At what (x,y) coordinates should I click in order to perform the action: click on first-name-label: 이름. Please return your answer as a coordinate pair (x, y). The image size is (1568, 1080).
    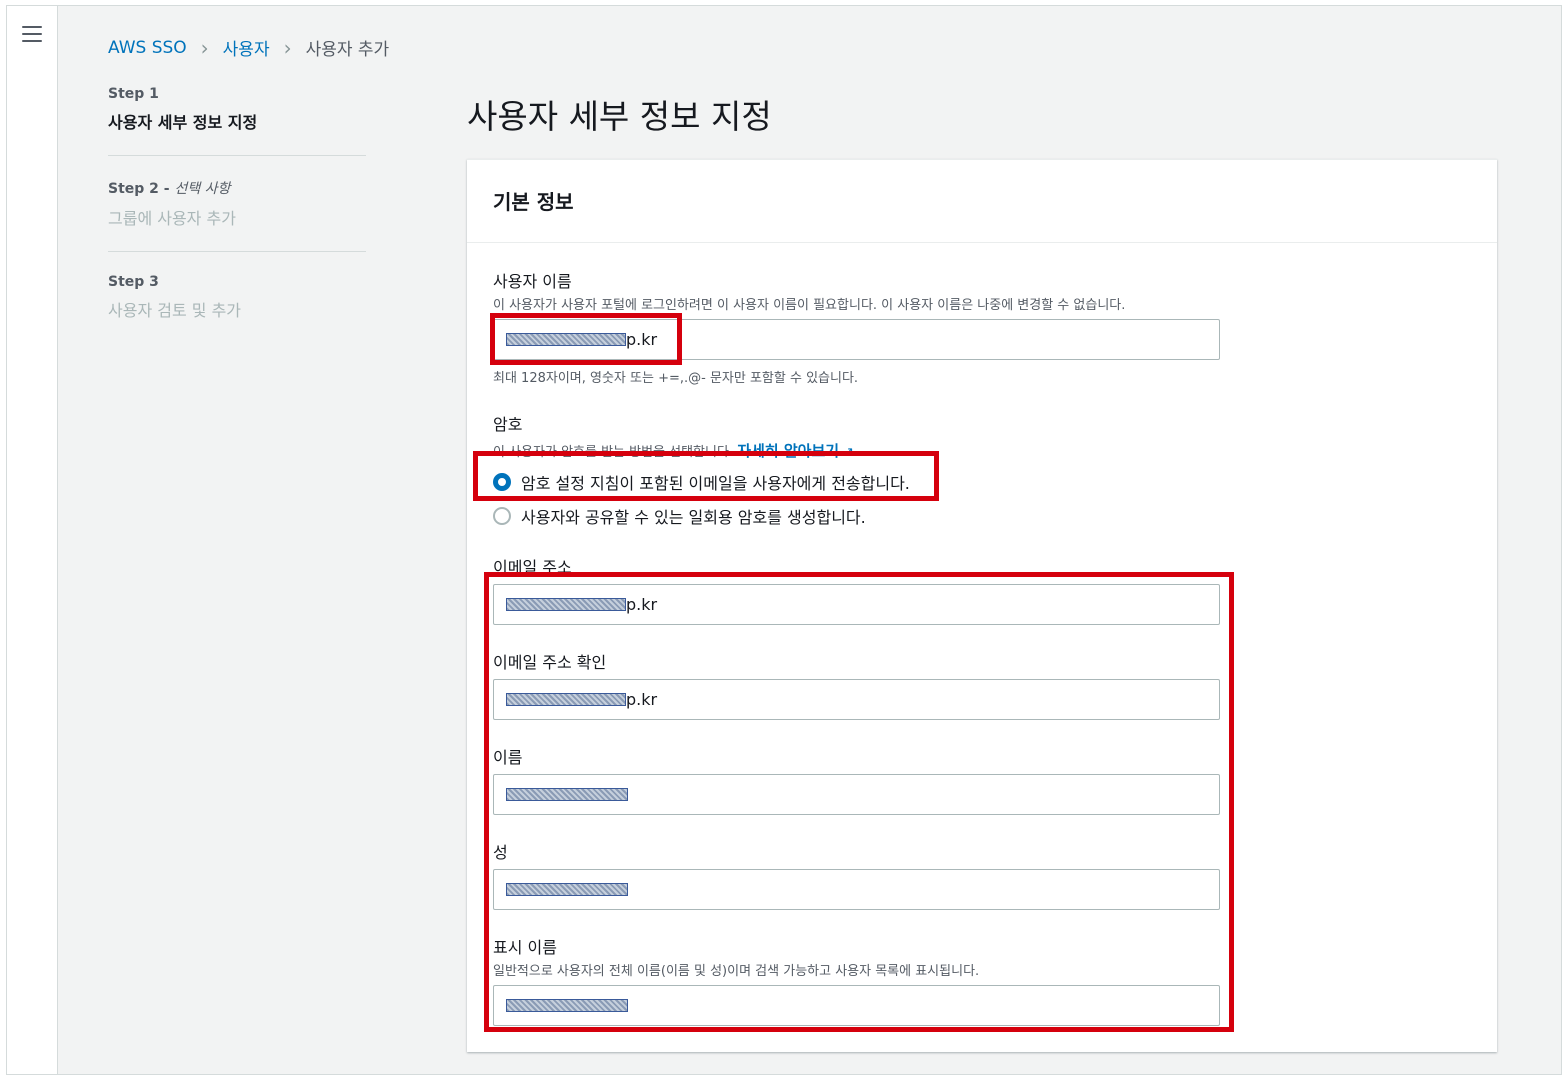
    Looking at the image, I should click on (508, 757).